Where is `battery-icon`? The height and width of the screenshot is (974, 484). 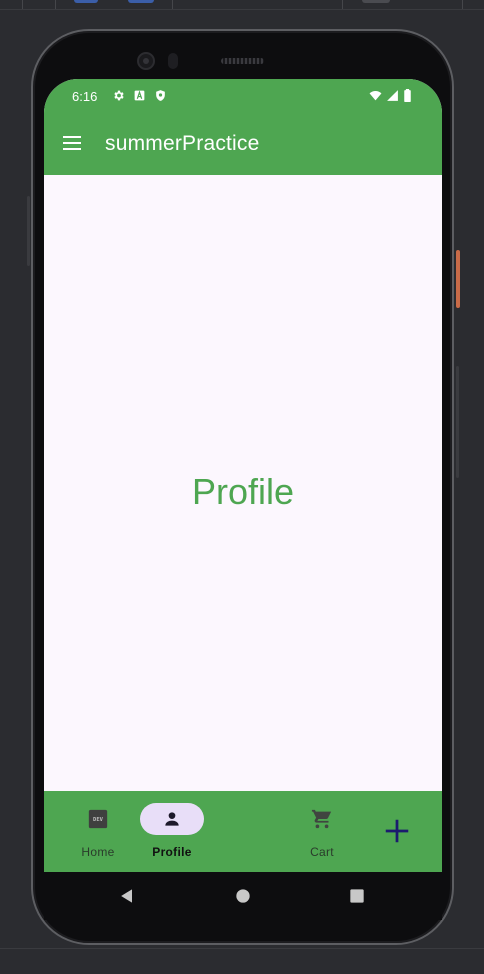 battery-icon is located at coordinates (407, 95).